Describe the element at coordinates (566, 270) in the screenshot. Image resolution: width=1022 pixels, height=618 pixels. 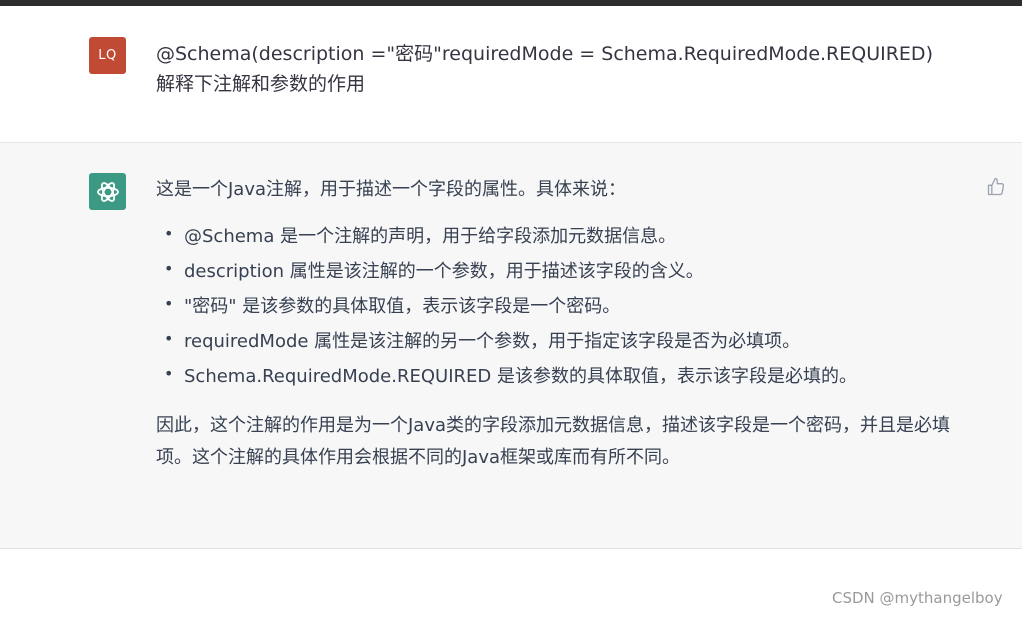
I see `list-item: description 属性是该注解的一个参数，用于描述该字段的含义。` at that location.